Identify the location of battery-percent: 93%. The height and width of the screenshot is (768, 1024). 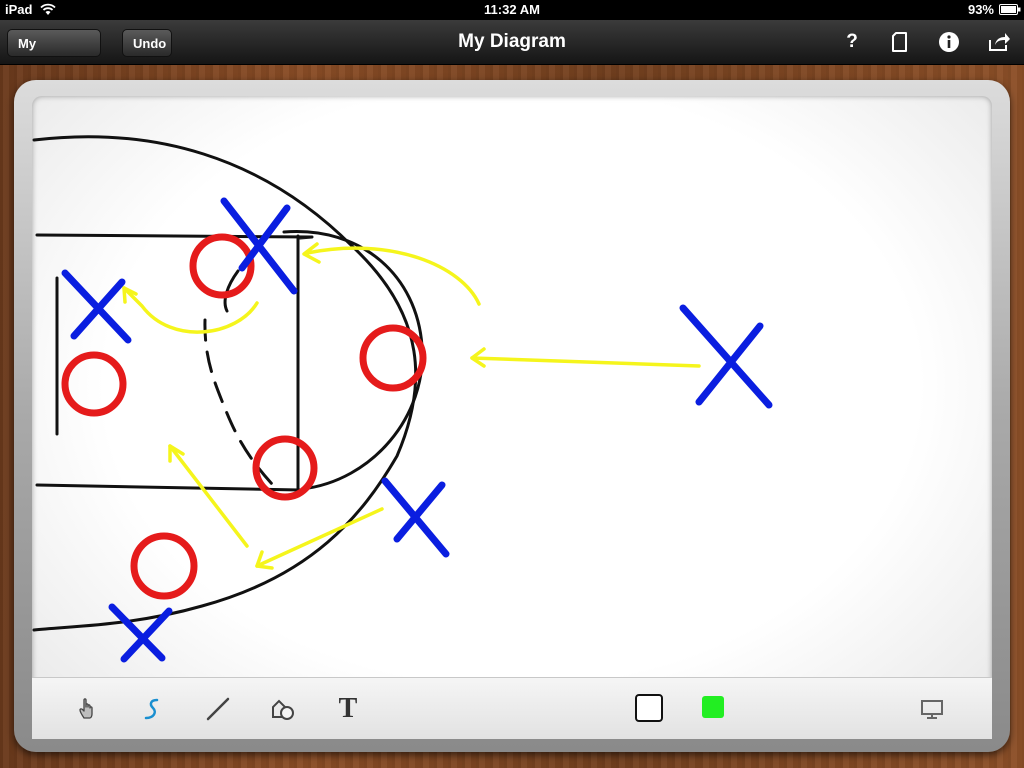
(980, 9).